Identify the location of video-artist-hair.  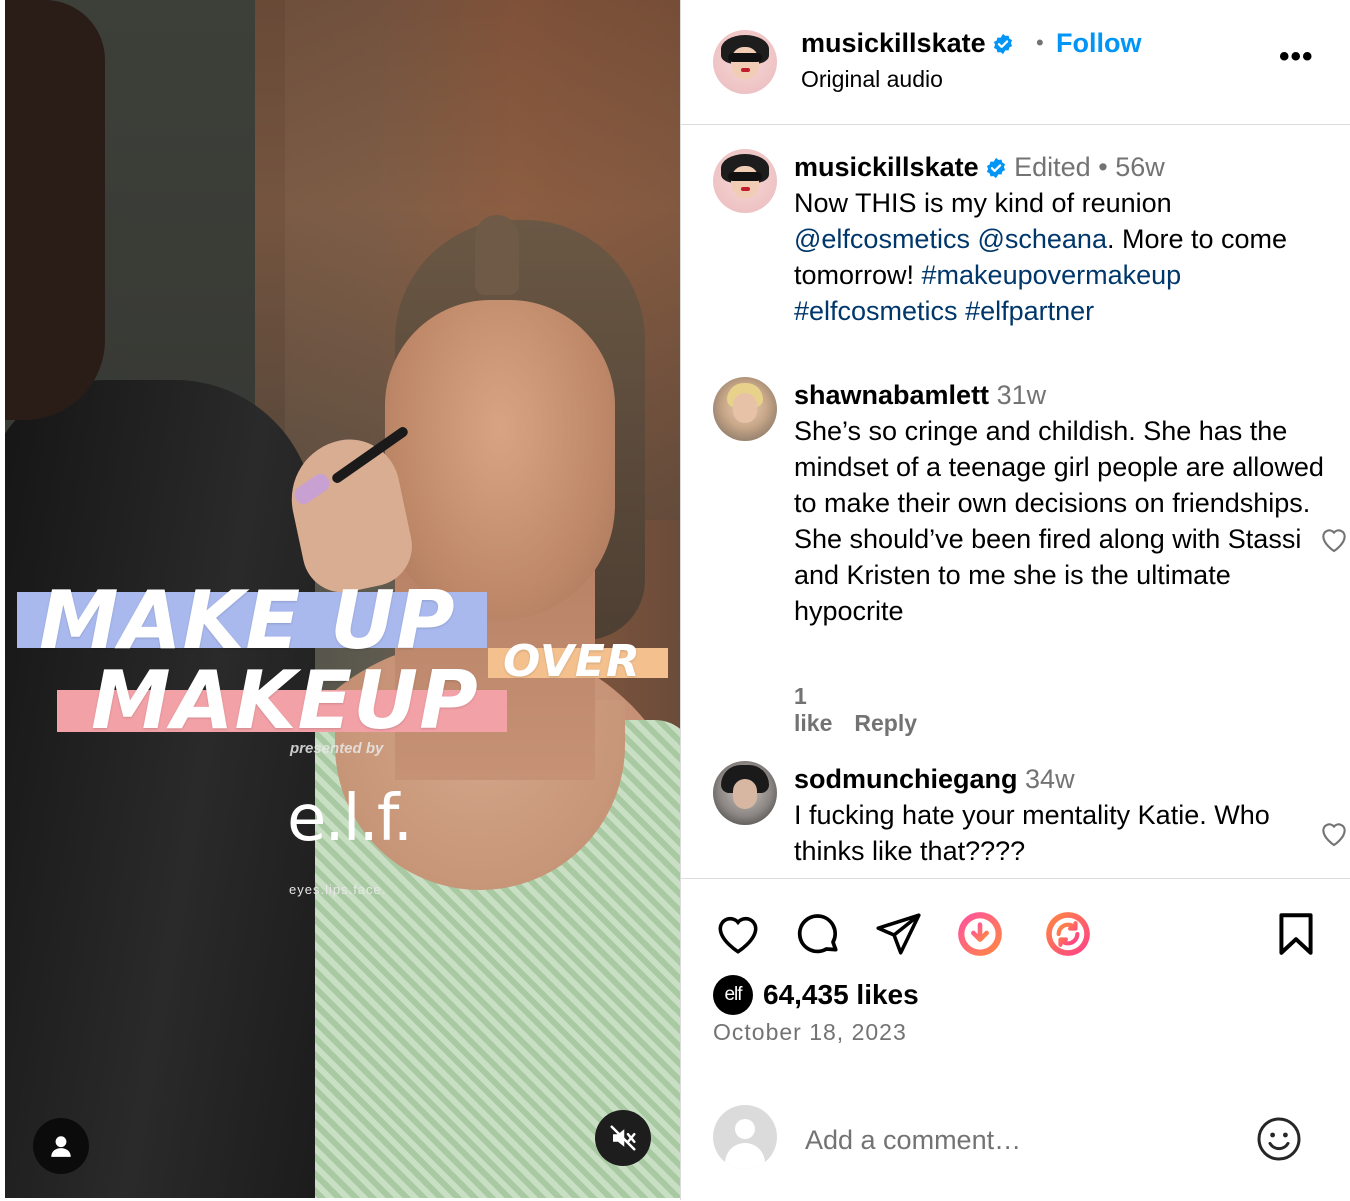
(55, 210).